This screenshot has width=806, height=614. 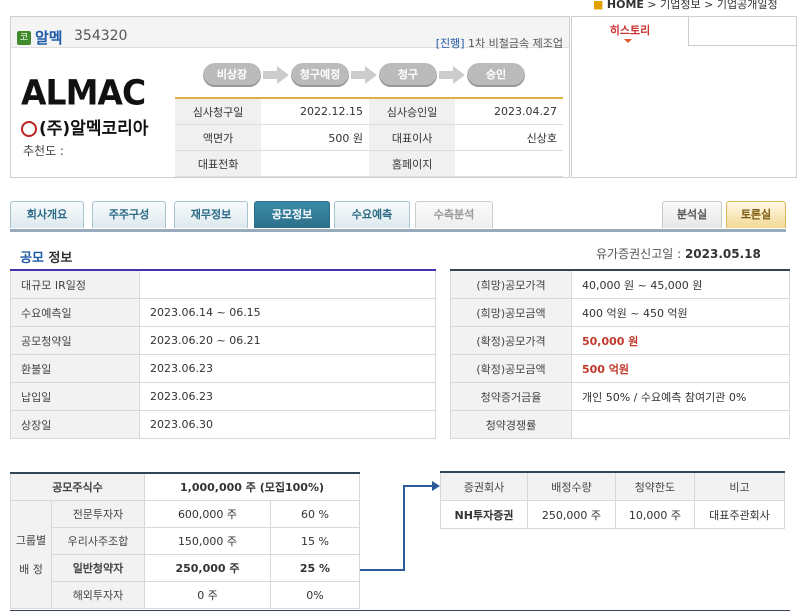 What do you see at coordinates (43, 151) in the screenshot?
I see `recommend-label: 추천도 :` at bounding box center [43, 151].